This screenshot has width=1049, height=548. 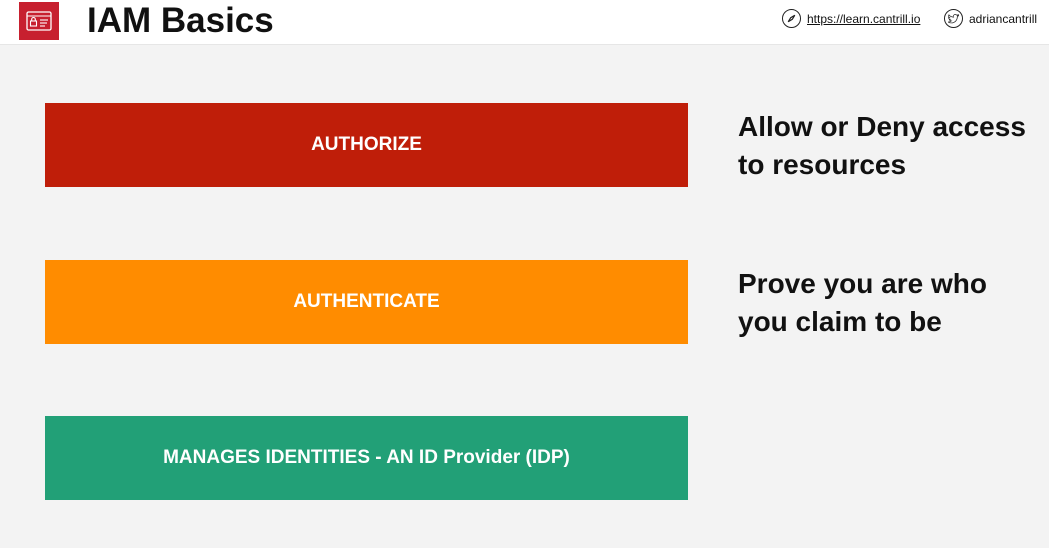 I want to click on site-link: https://learn.cantrill.io, so click(x=863, y=19).